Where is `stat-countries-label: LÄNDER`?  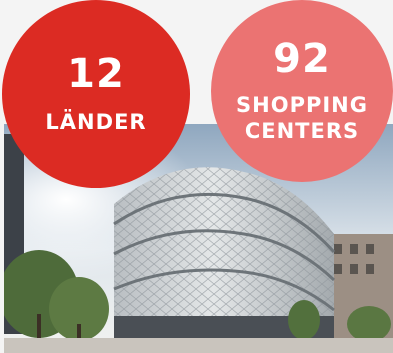
stat-countries-label: LÄNDER is located at coordinates (96, 122).